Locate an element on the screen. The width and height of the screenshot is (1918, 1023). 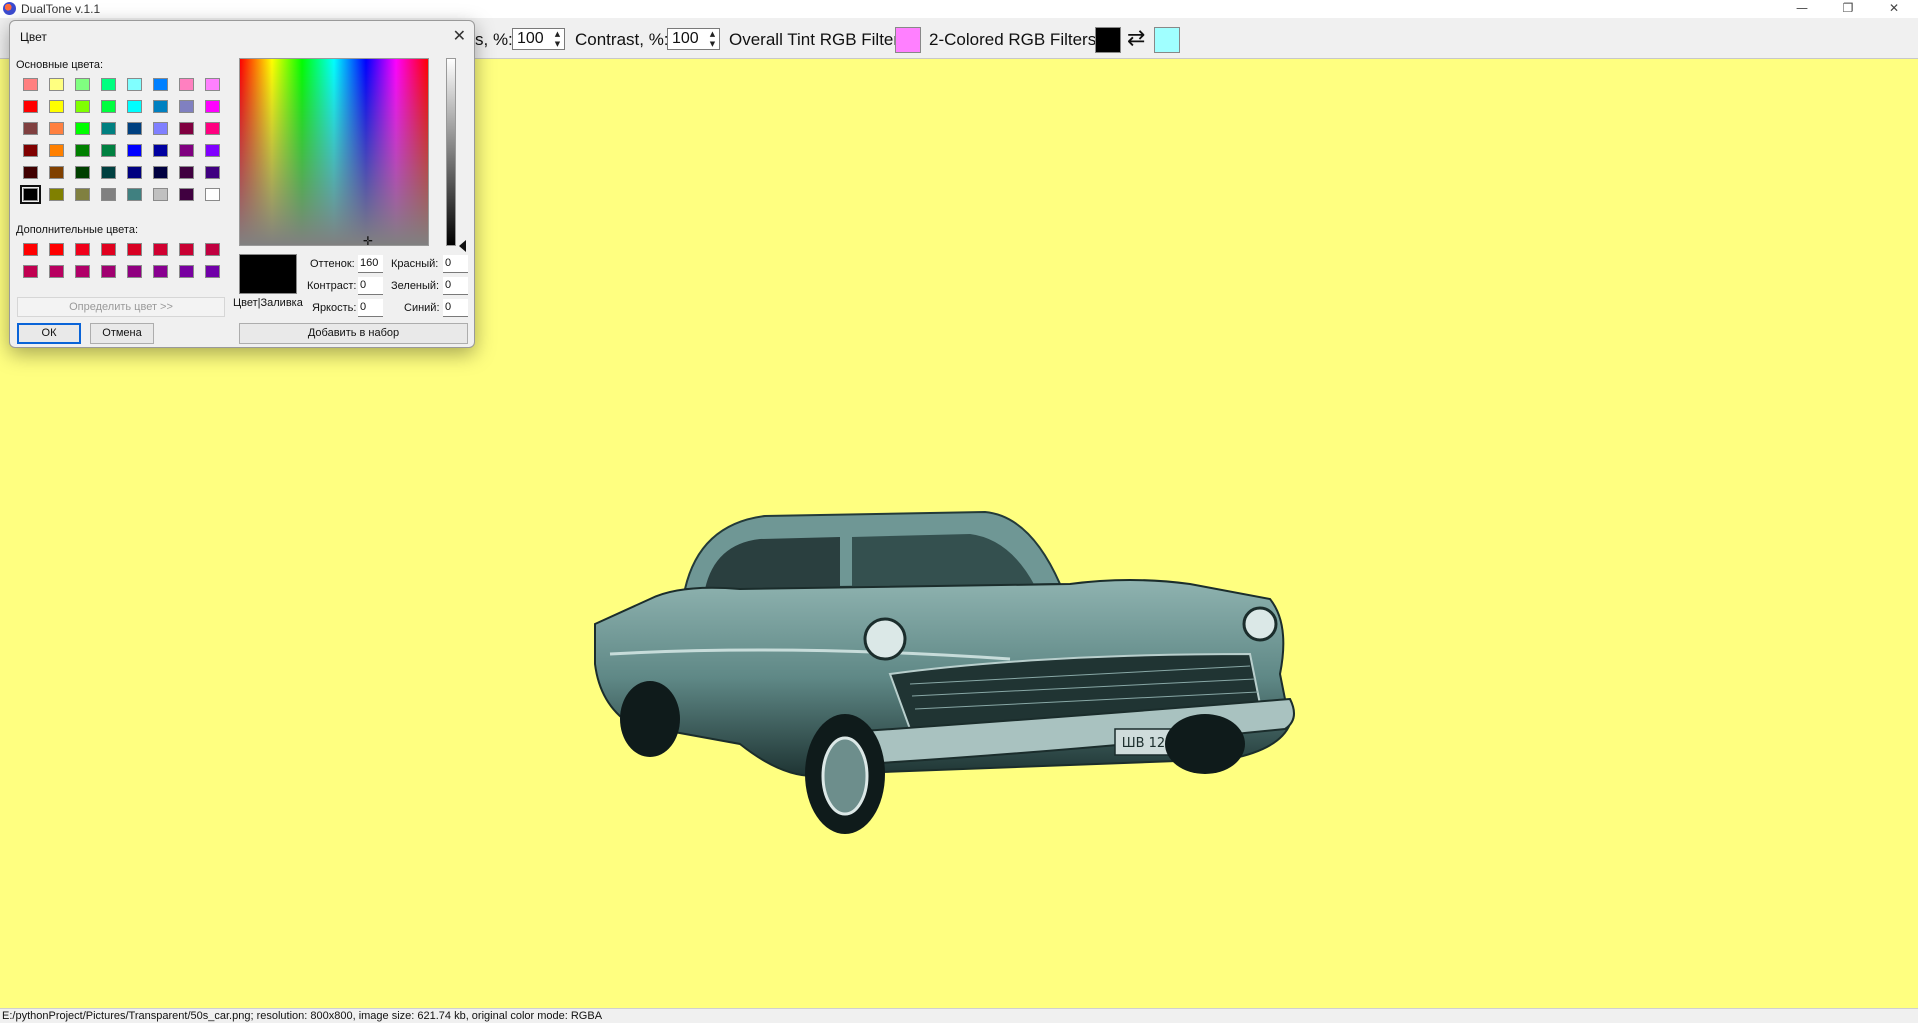
light-color-swatch is located at coordinates (1167, 40).